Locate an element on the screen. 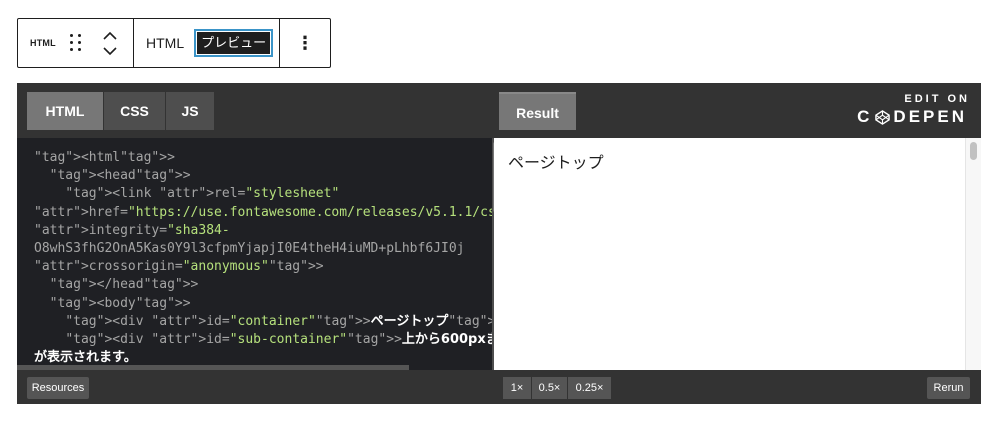  chevron-up-icon is located at coordinates (110, 35).